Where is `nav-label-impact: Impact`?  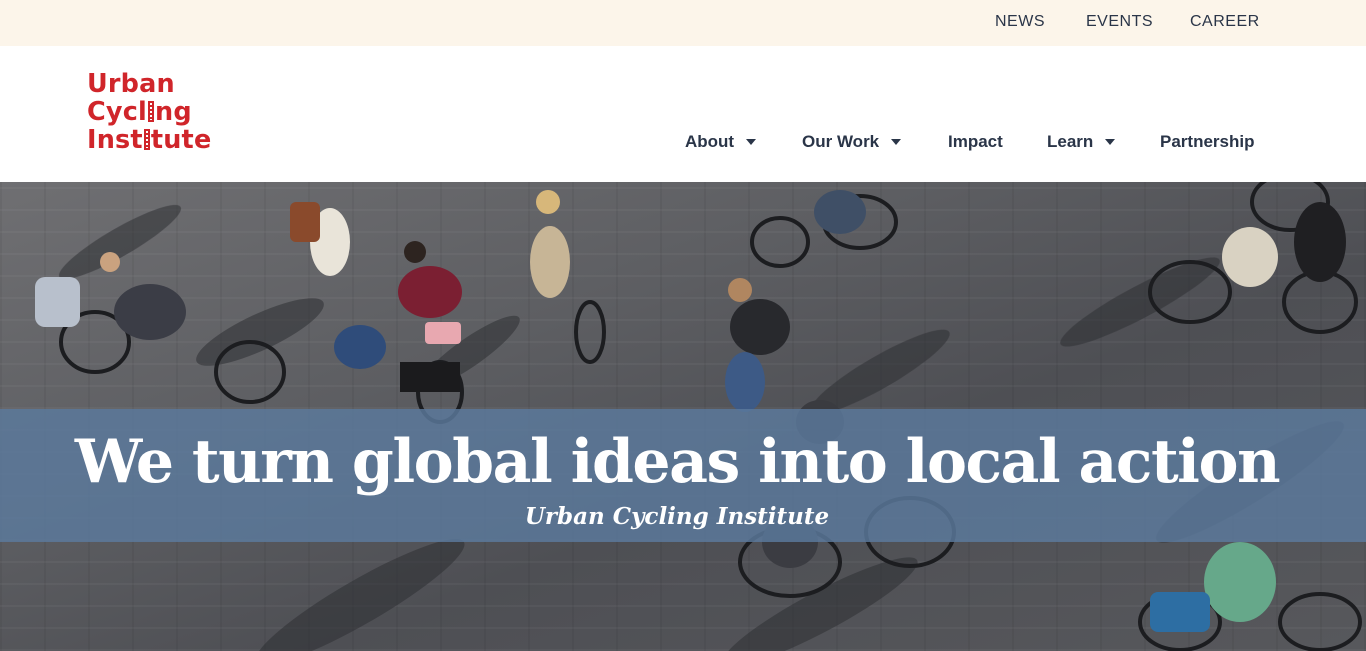
nav-label-impact: Impact is located at coordinates (975, 141).